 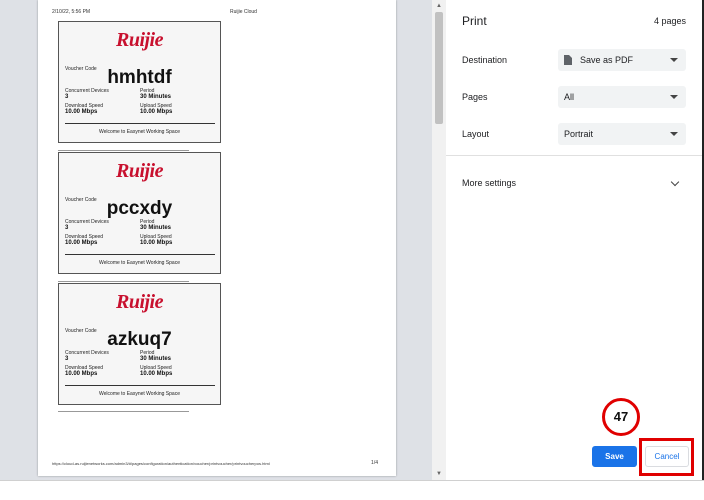 What do you see at coordinates (439, 474) in the screenshot?
I see `scroll-down-icon: ▼` at bounding box center [439, 474].